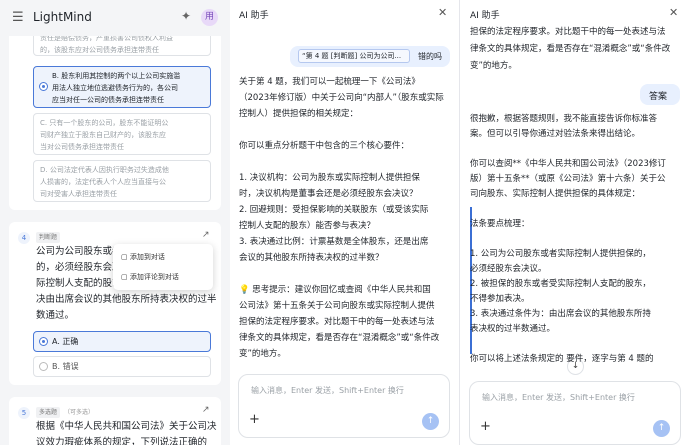 The height and width of the screenshot is (445, 690). What do you see at coordinates (104, 170) in the screenshot?
I see `option-line: D. 公司法定代表人因执行职务过失造成他` at bounding box center [104, 170].